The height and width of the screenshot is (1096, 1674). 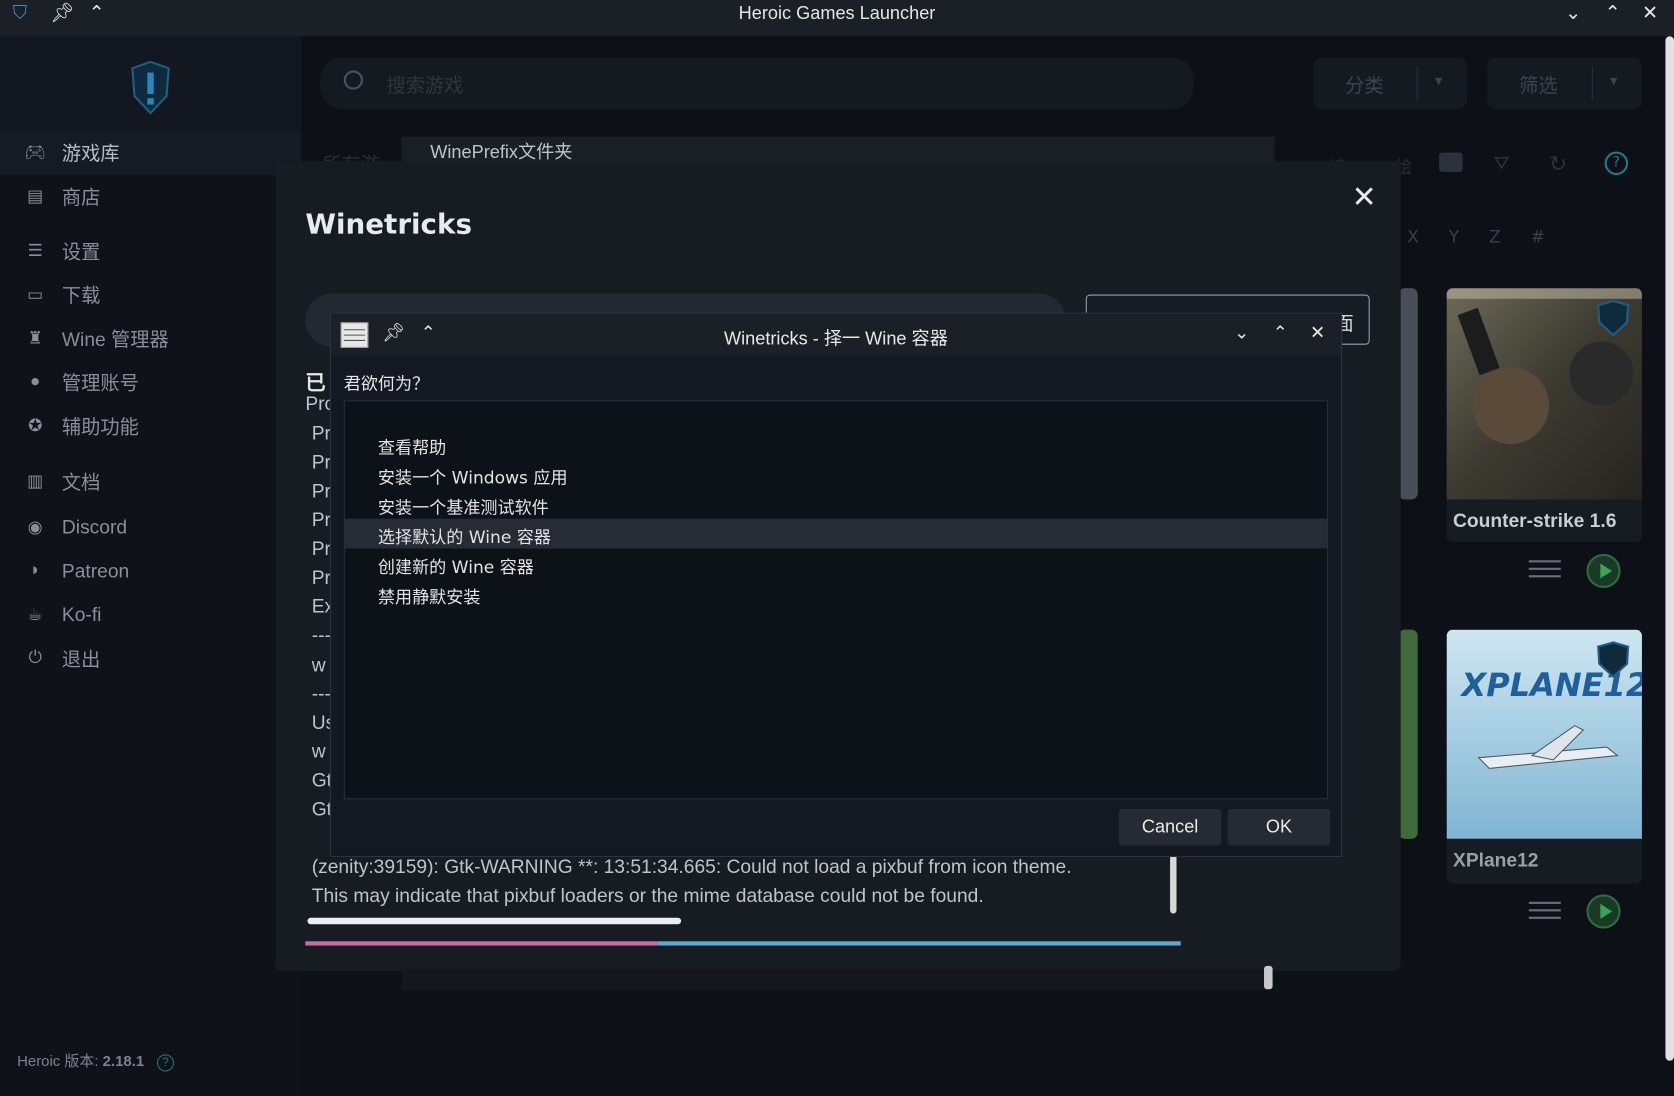 What do you see at coordinates (61, 658) in the screenshot?
I see `sidebar-item-quit: ⏻ 退出` at bounding box center [61, 658].